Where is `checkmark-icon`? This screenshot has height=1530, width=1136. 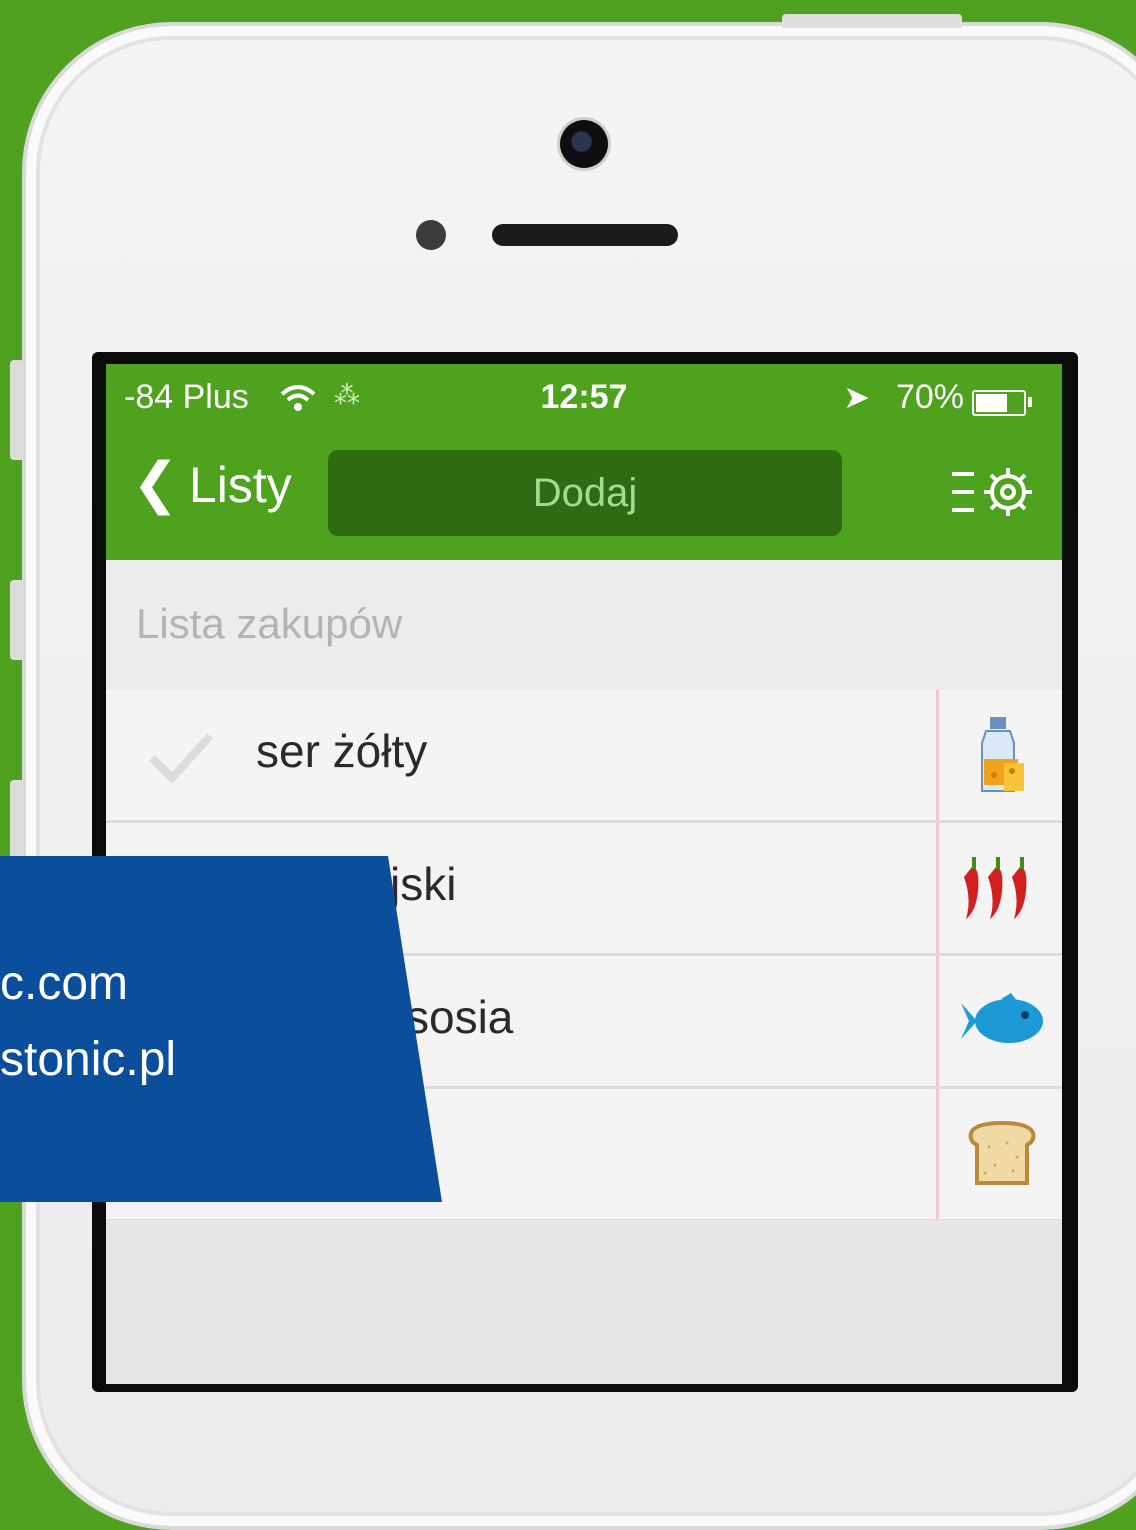
checkmark-icon is located at coordinates (181, 756).